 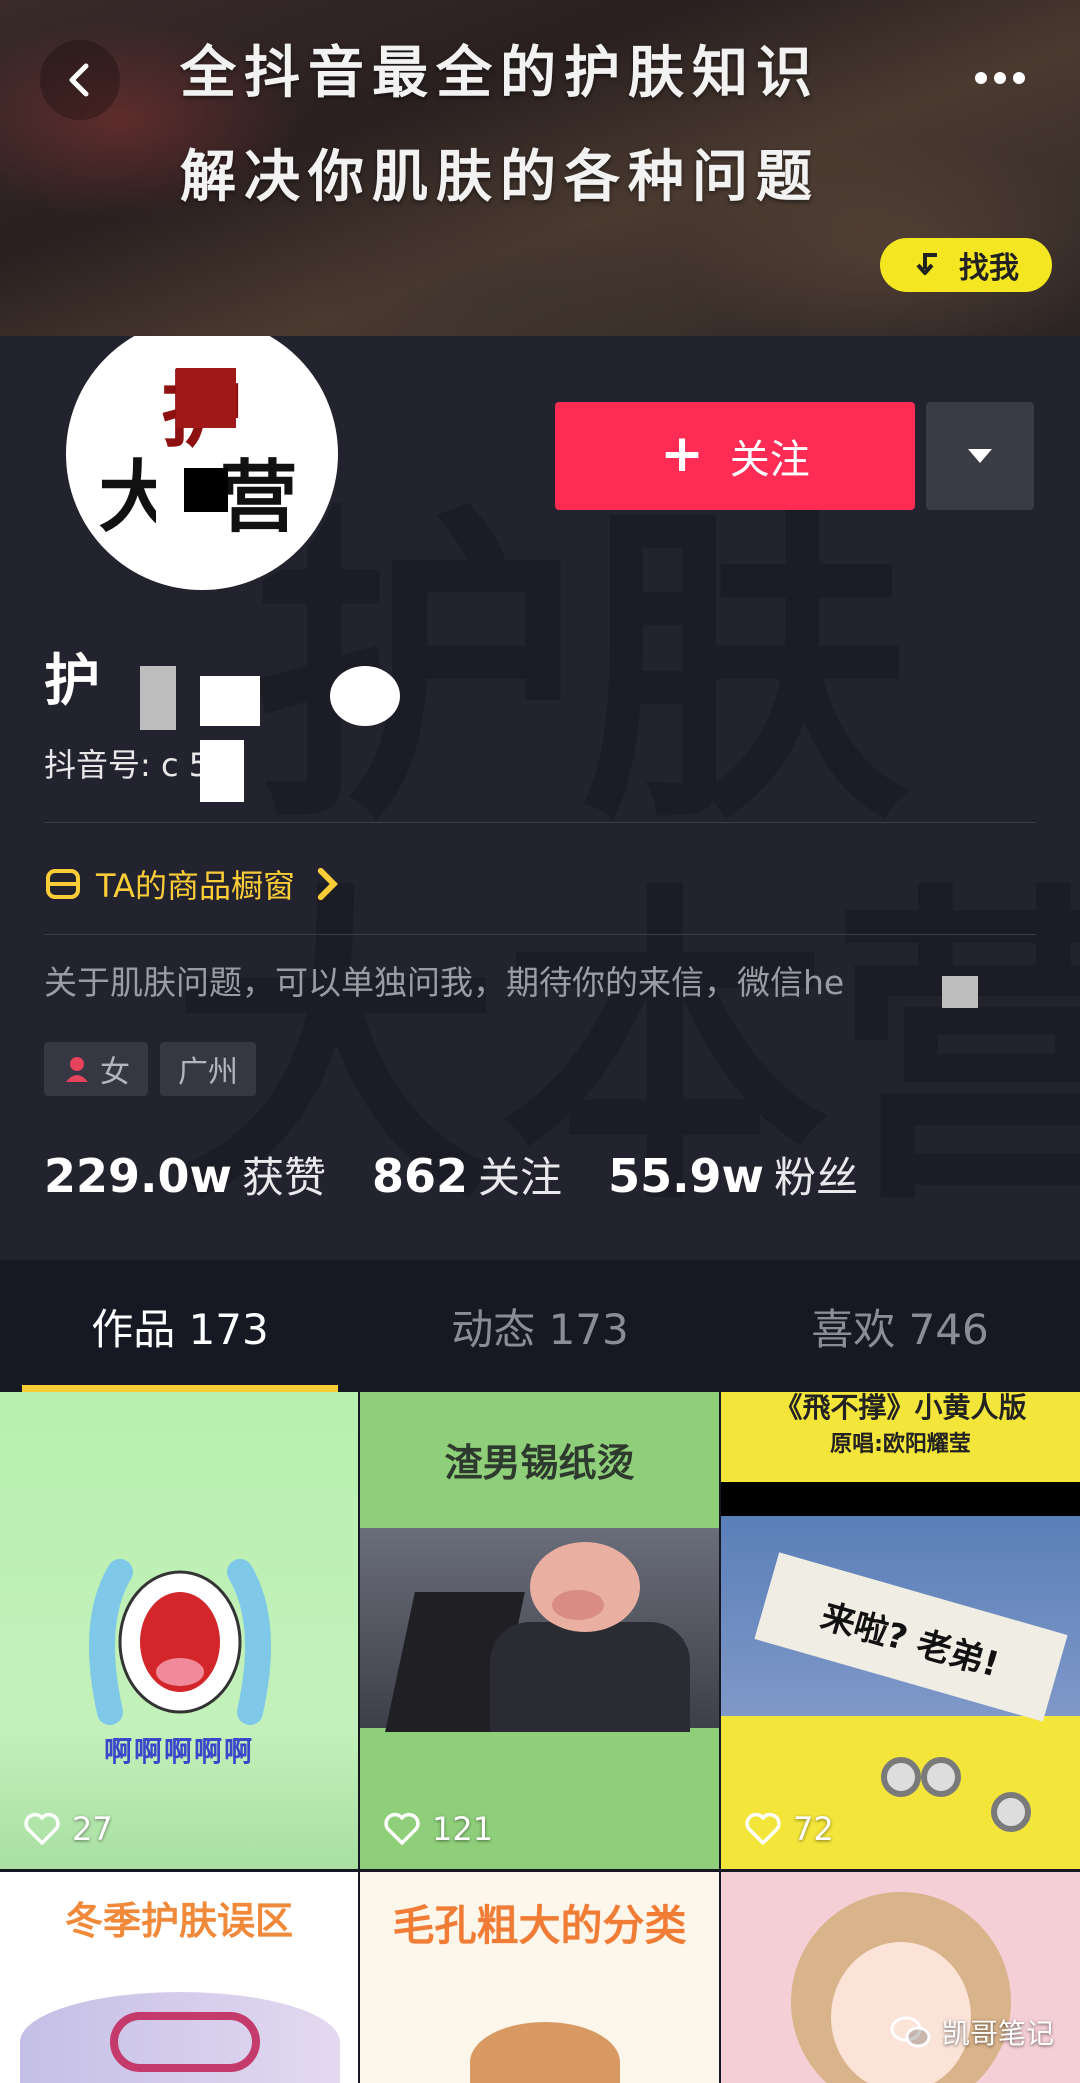 What do you see at coordinates (788, 1829) in the screenshot?
I see `like-count: 72` at bounding box center [788, 1829].